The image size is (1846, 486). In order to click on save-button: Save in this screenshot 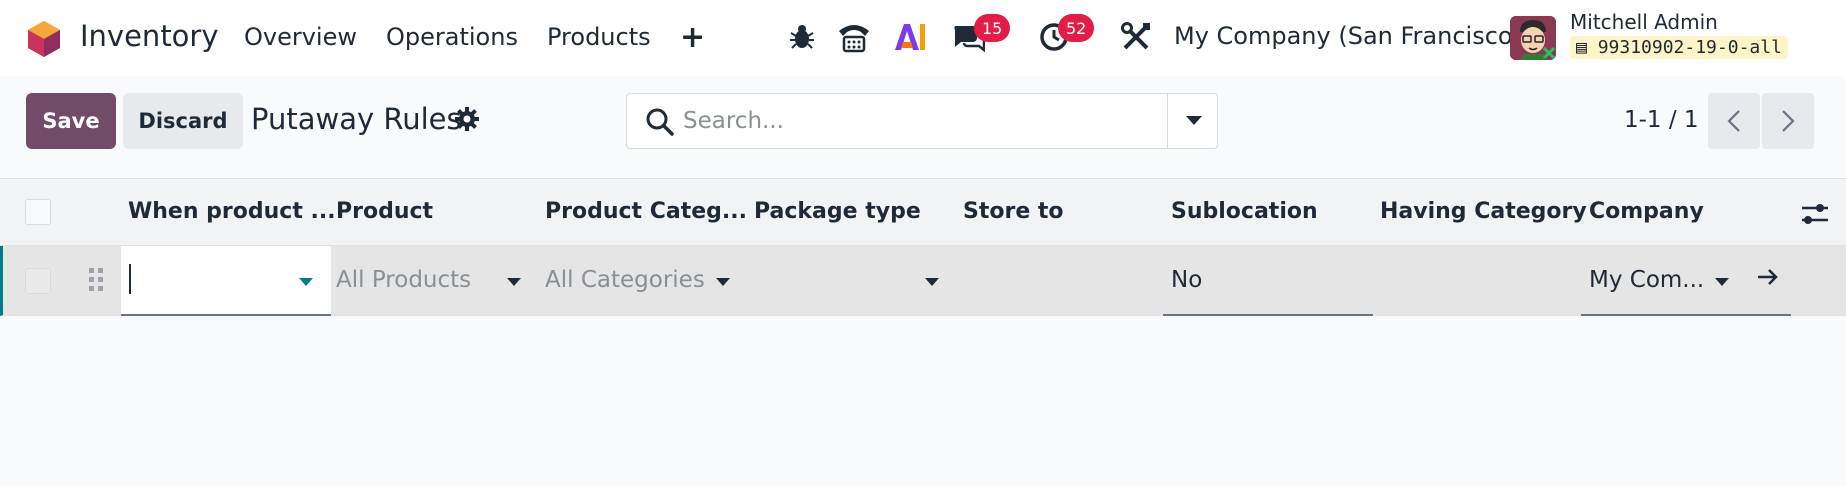, I will do `click(71, 121)`.